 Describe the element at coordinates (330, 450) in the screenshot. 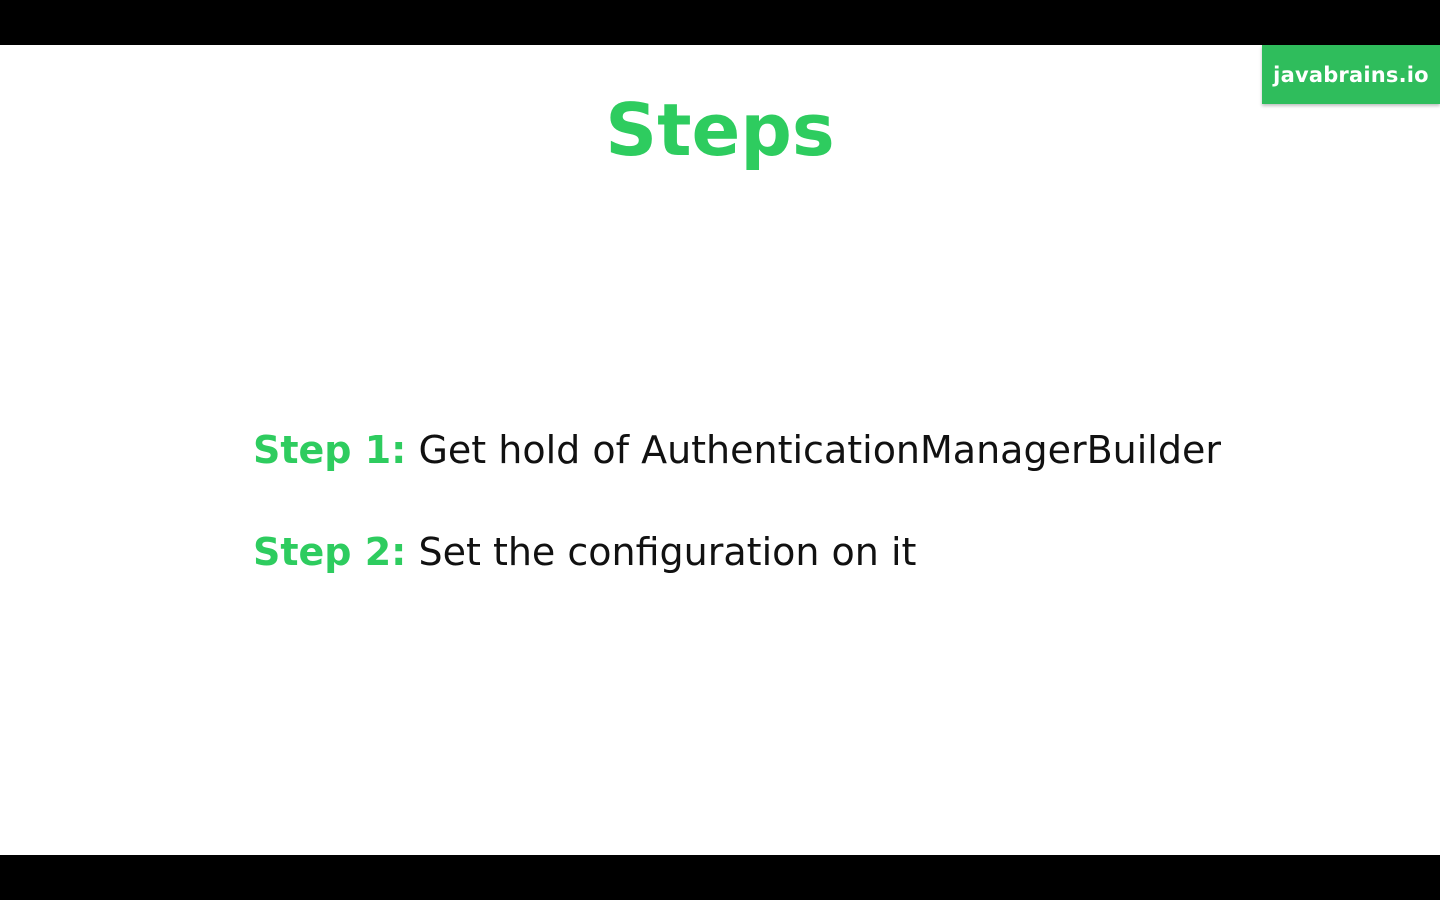

I see `step-label: Step 1:` at that location.